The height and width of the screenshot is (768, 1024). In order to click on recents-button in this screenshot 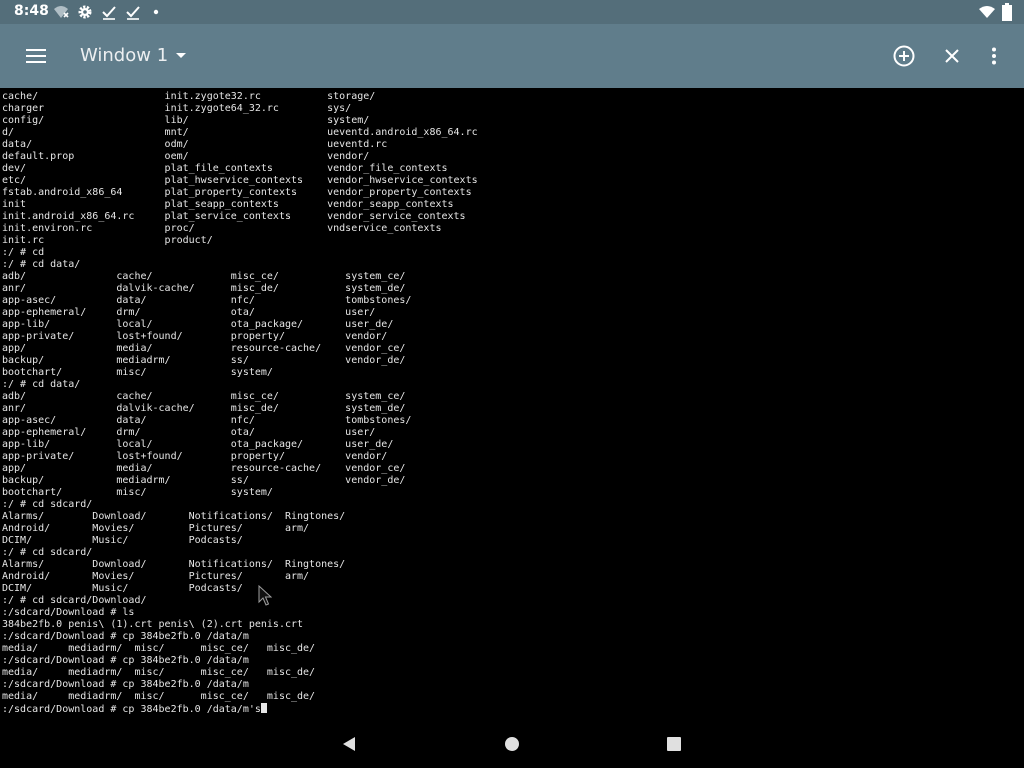, I will do `click(674, 744)`.